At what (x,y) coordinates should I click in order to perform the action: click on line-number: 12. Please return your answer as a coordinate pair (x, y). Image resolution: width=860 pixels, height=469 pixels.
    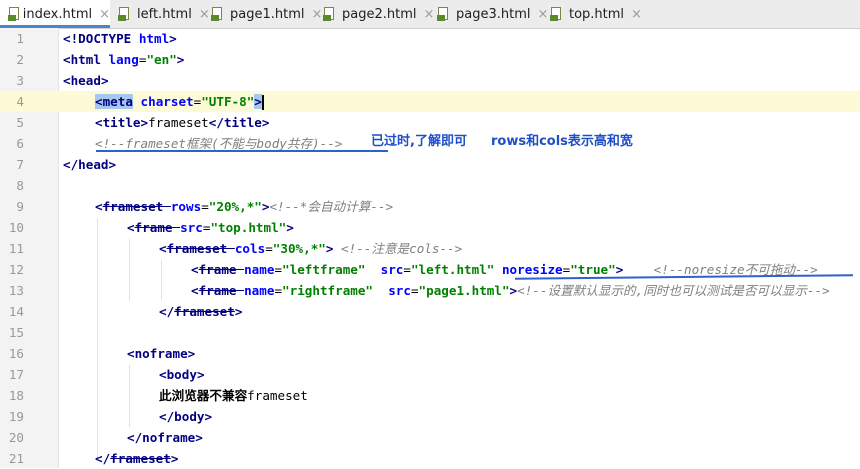
    Looking at the image, I should click on (16, 269).